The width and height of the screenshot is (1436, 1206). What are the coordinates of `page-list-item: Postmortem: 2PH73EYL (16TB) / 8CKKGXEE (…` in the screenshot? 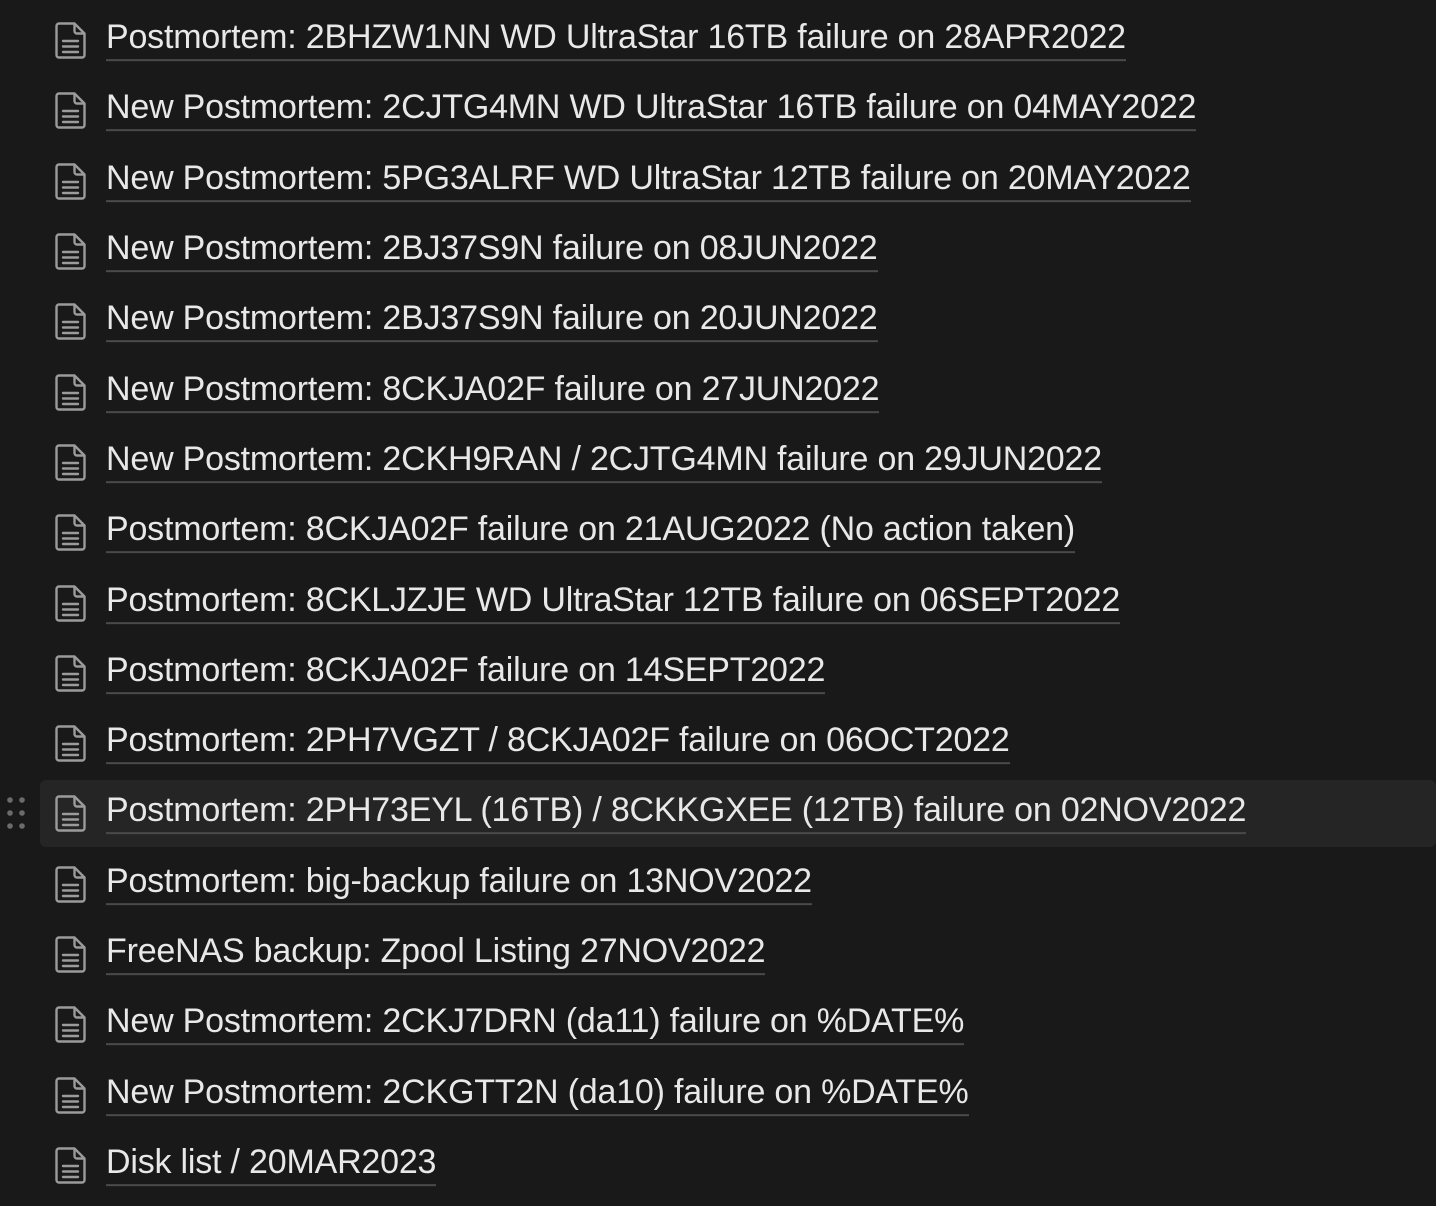 It's located at (718, 813).